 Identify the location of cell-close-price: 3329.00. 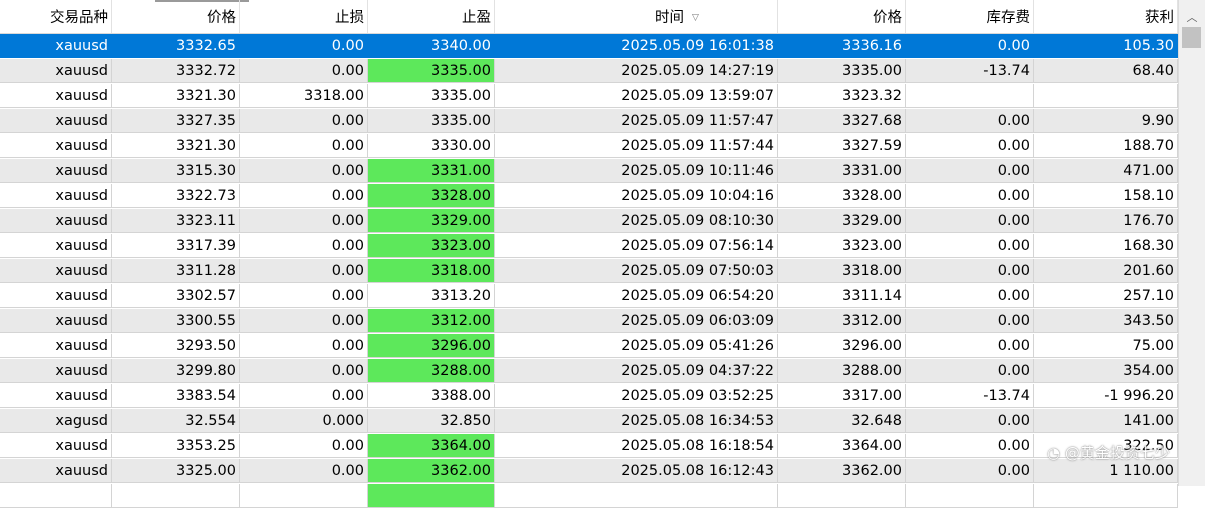
(842, 221).